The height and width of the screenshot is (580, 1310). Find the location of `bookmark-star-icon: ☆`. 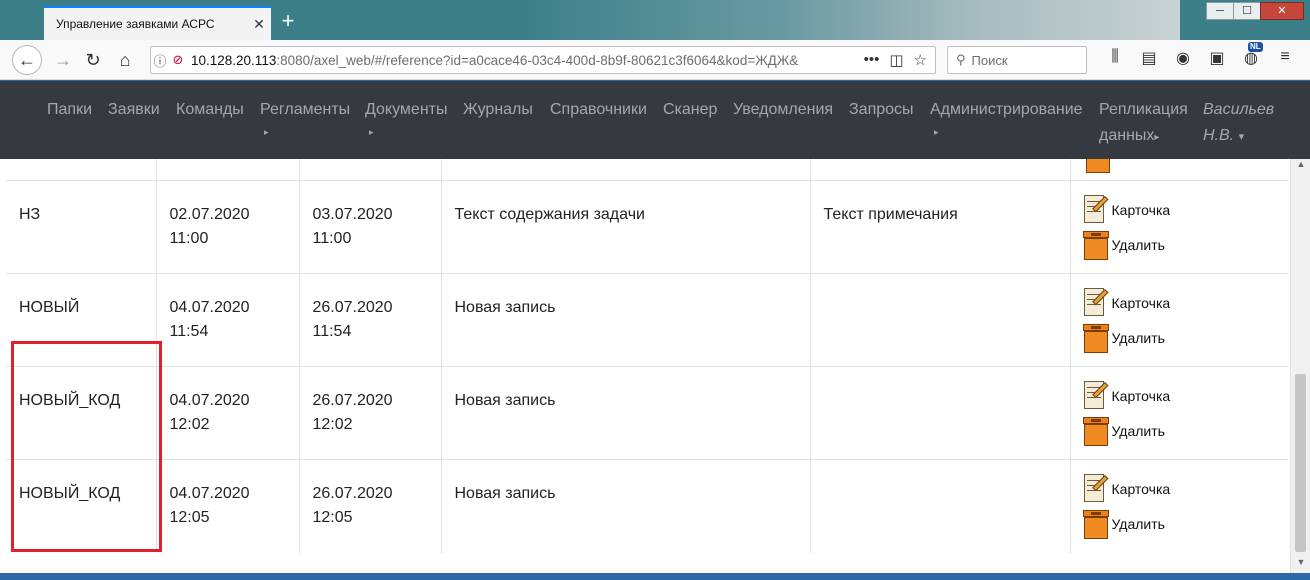

bookmark-star-icon: ☆ is located at coordinates (920, 60).